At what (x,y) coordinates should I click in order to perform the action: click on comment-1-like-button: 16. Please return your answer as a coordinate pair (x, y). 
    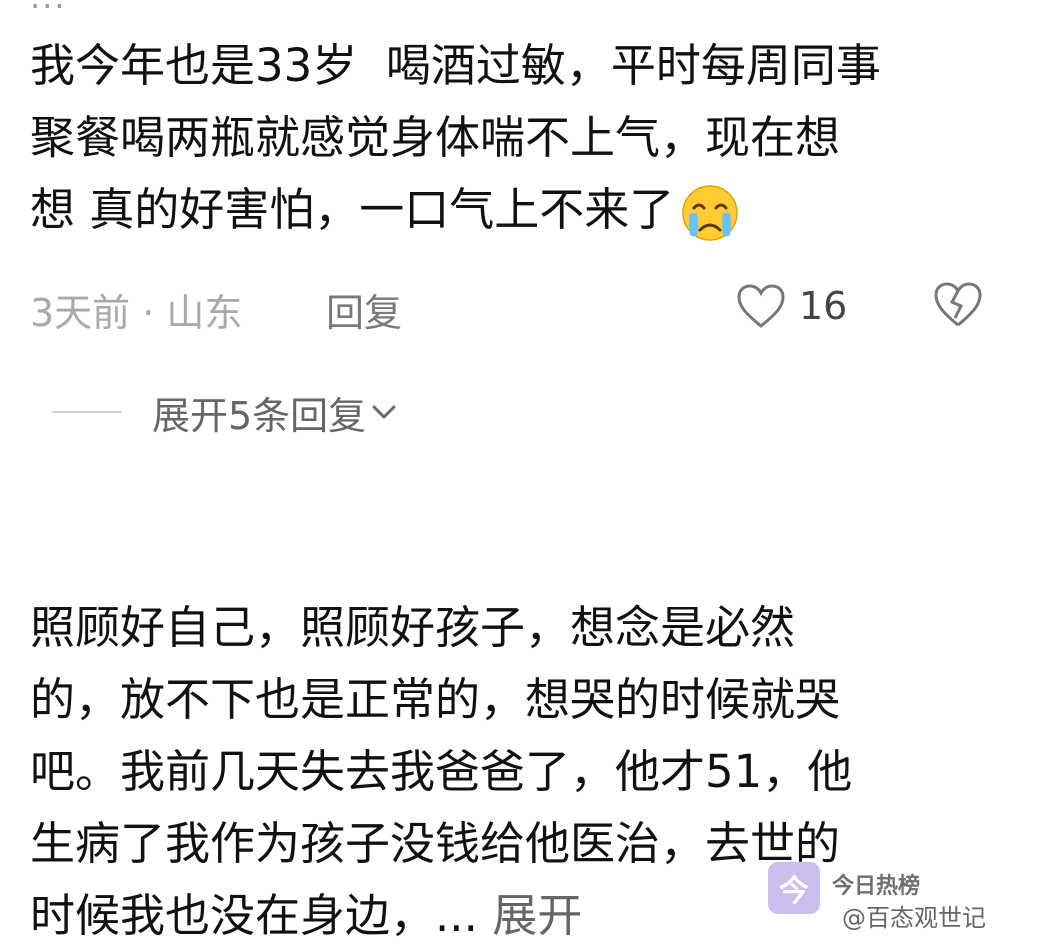
    Looking at the image, I should click on (791, 306).